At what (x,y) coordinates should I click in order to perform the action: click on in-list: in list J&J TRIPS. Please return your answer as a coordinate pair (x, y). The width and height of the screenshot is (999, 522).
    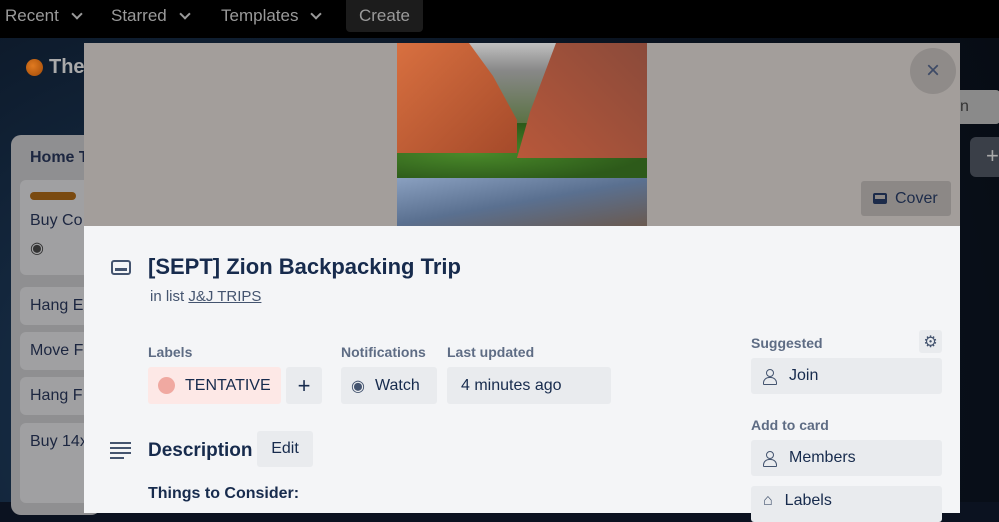
    Looking at the image, I should click on (205, 296).